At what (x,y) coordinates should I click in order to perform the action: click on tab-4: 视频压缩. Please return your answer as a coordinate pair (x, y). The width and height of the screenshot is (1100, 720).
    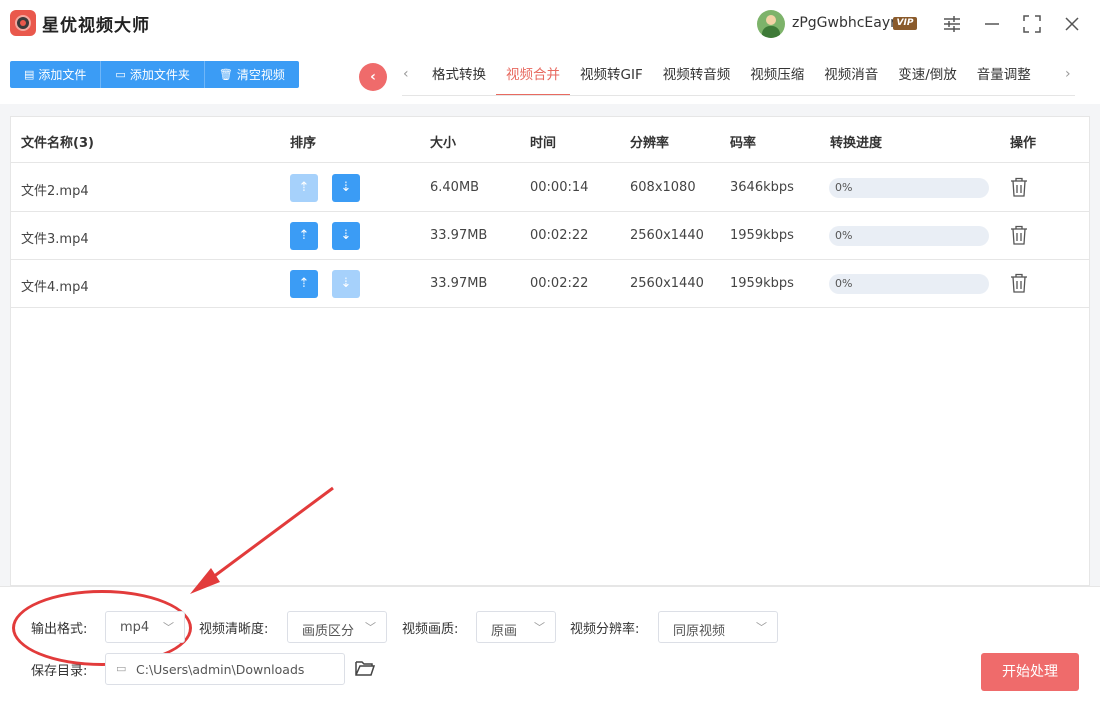
    Looking at the image, I should click on (777, 76).